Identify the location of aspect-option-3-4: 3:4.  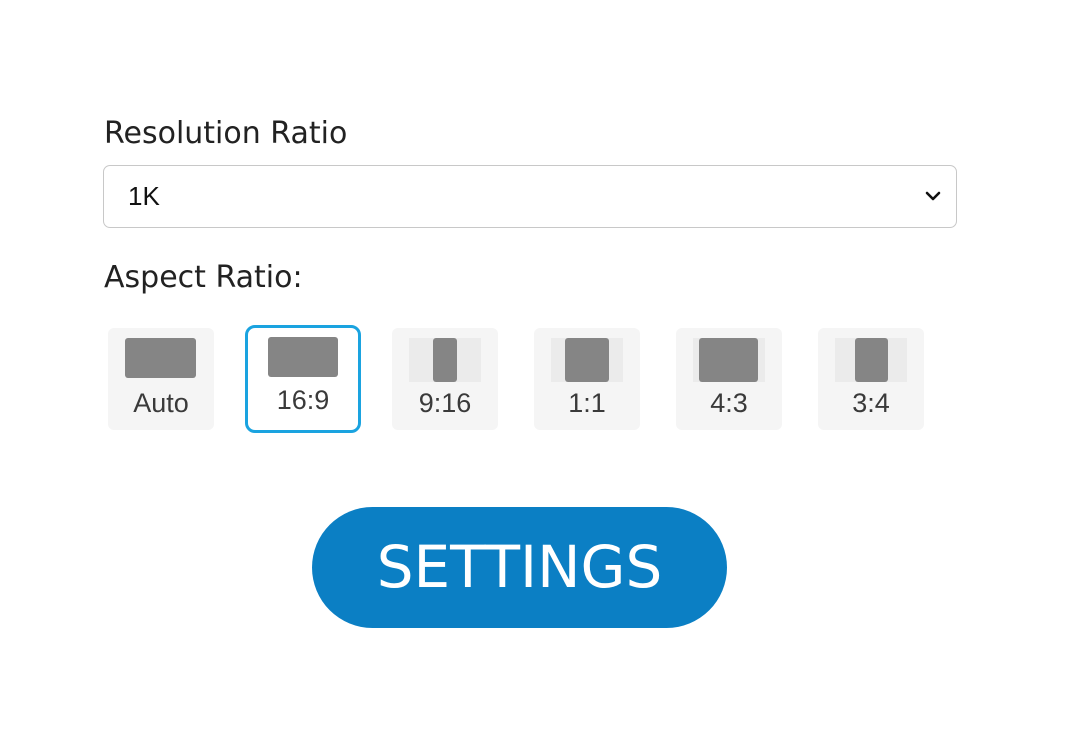
(871, 379).